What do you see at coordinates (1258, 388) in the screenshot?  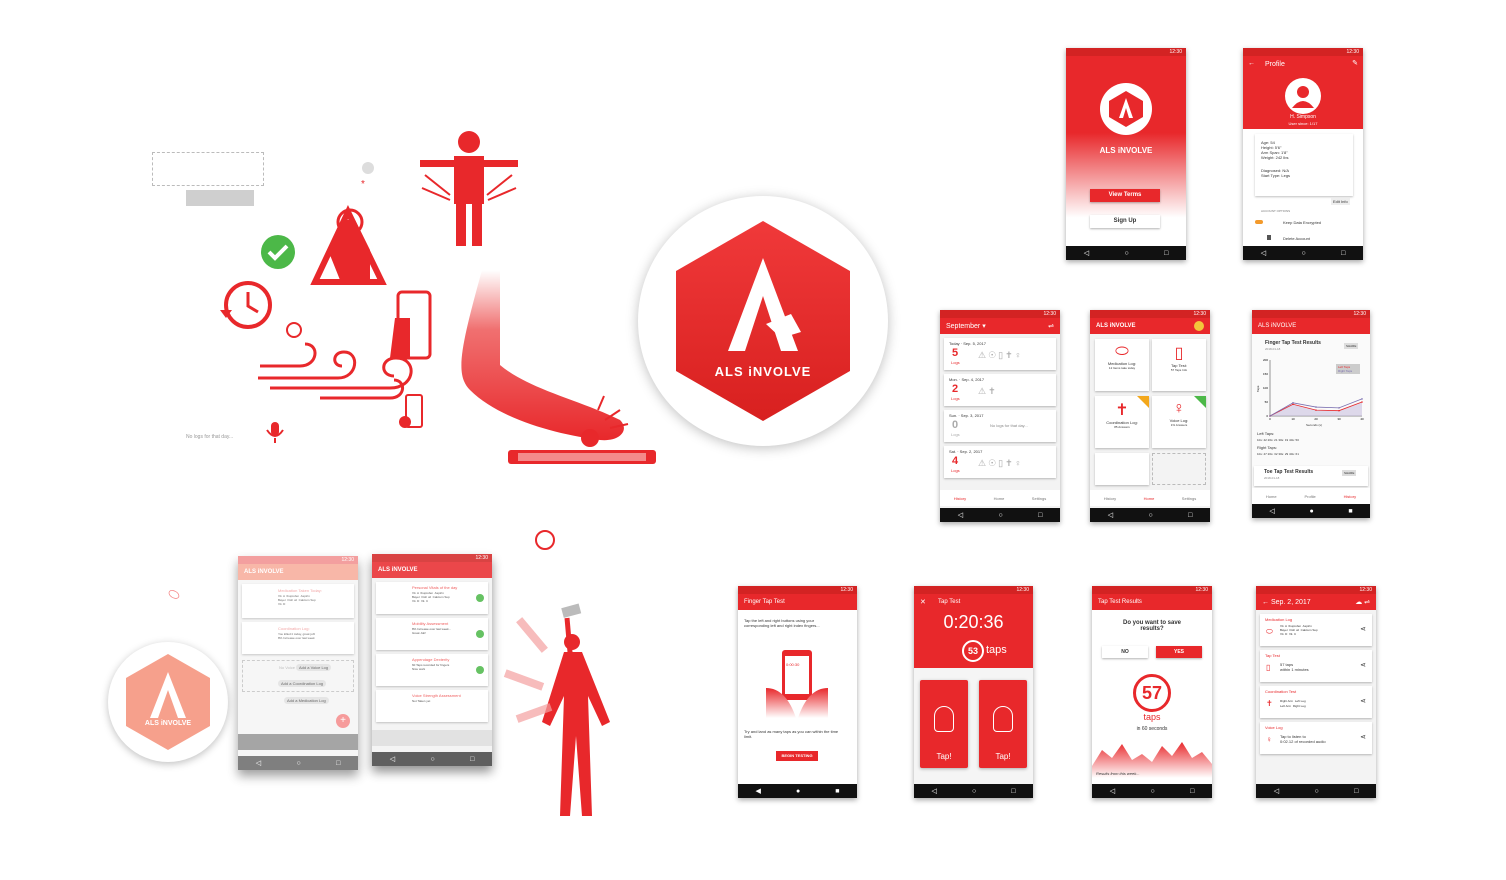 I see `y-axis-label: Taps` at bounding box center [1258, 388].